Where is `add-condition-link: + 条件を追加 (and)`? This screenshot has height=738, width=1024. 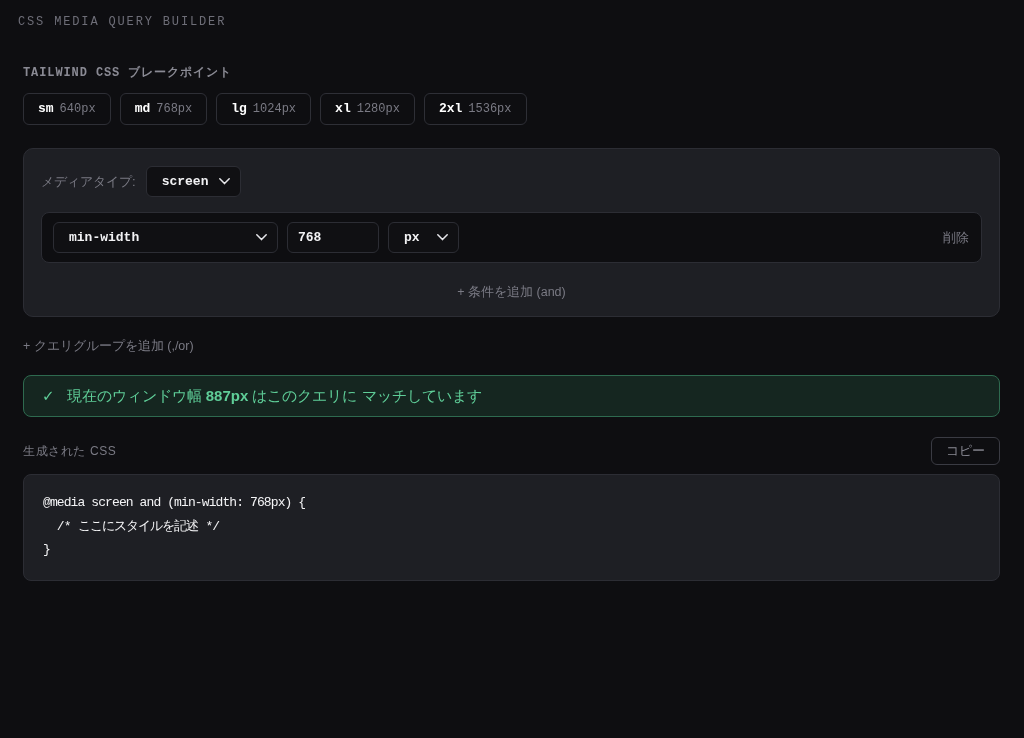 add-condition-link: + 条件を追加 (and) is located at coordinates (511, 292).